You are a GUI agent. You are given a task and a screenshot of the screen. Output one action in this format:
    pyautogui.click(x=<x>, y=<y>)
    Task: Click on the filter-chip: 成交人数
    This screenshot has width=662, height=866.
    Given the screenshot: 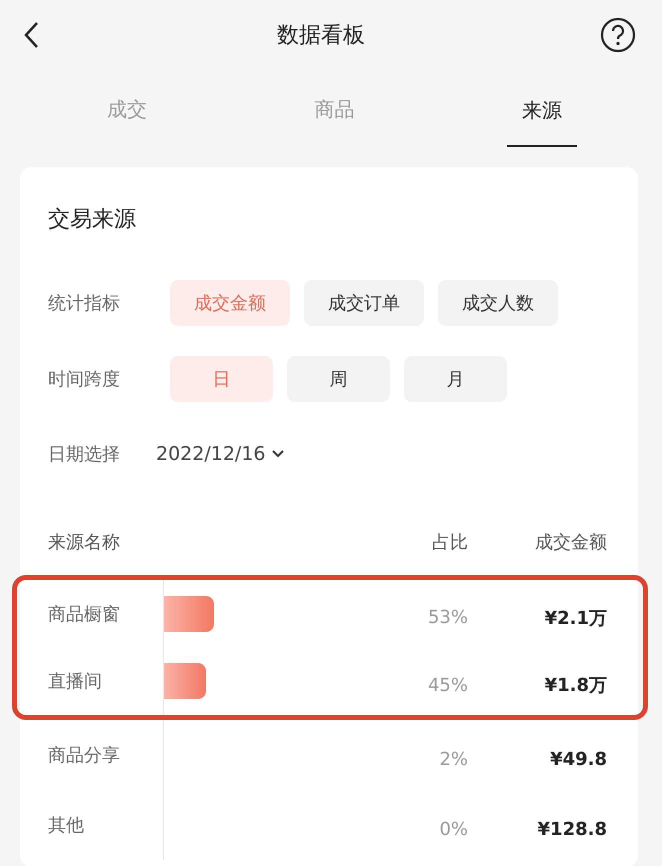 What is the action you would take?
    pyautogui.click(x=498, y=303)
    